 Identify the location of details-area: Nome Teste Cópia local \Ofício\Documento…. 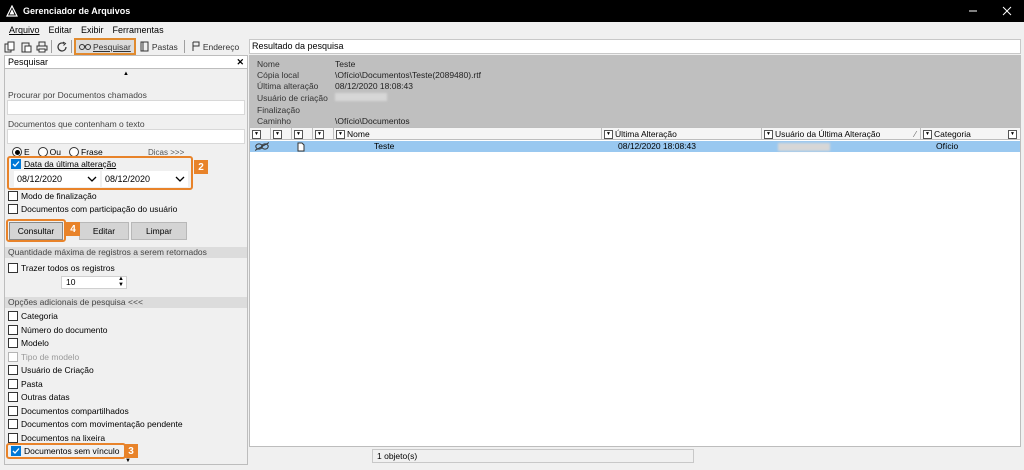
(635, 91).